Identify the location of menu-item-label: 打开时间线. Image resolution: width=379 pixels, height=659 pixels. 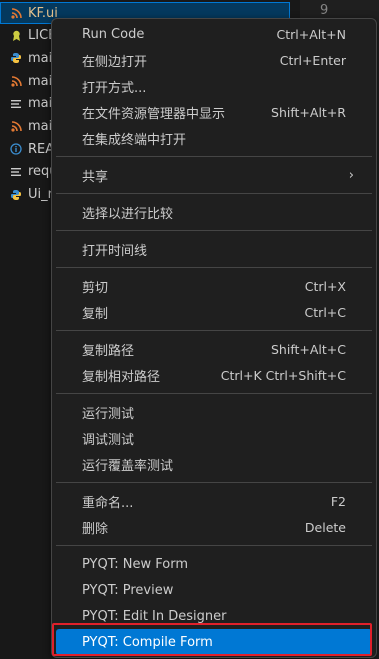
(115, 251).